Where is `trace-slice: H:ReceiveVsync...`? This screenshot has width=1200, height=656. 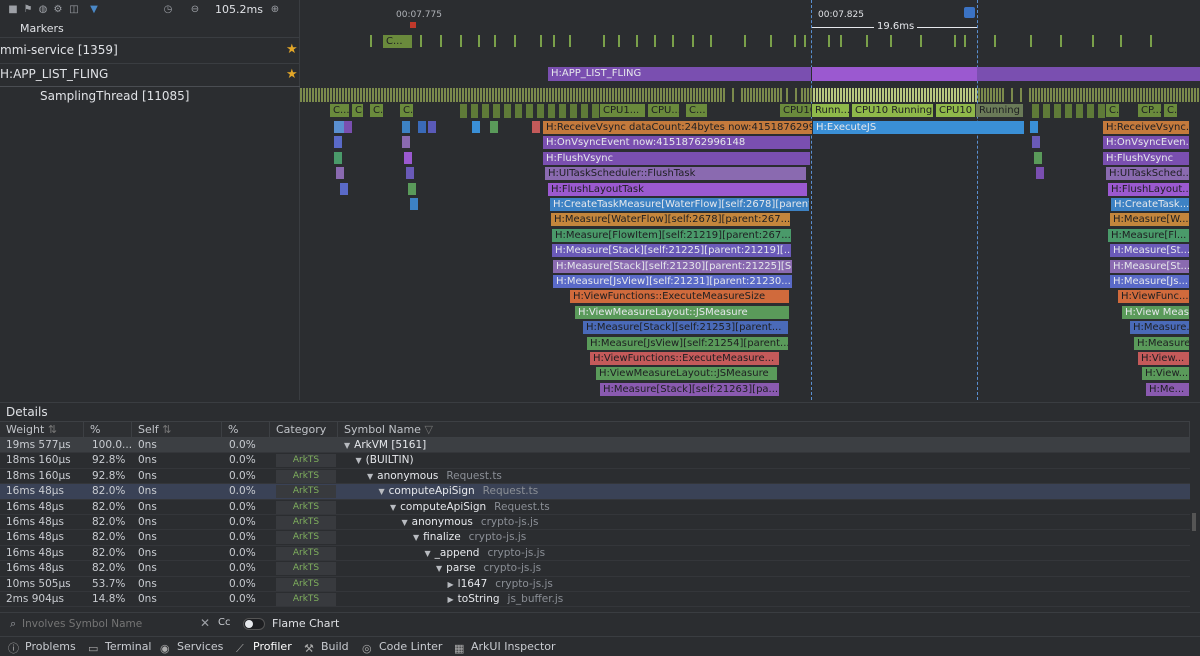 trace-slice: H:ReceiveVsync... is located at coordinates (1146, 127).